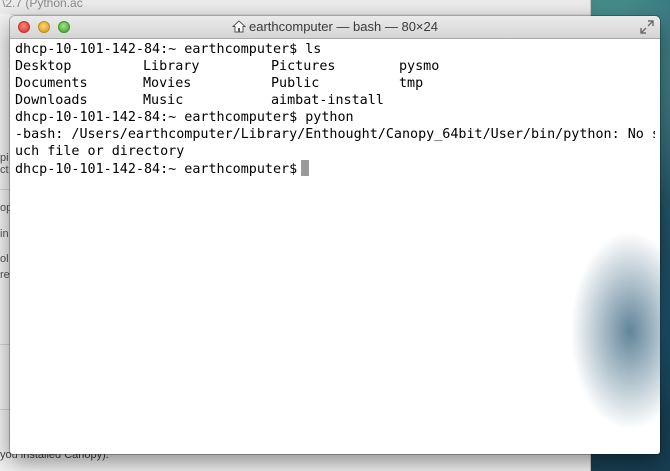 The image size is (670, 471). Describe the element at coordinates (335, 49) in the screenshot. I see `terminal-line: dhcp-10-101-142-84:~ earthcomputer$ ls` at that location.